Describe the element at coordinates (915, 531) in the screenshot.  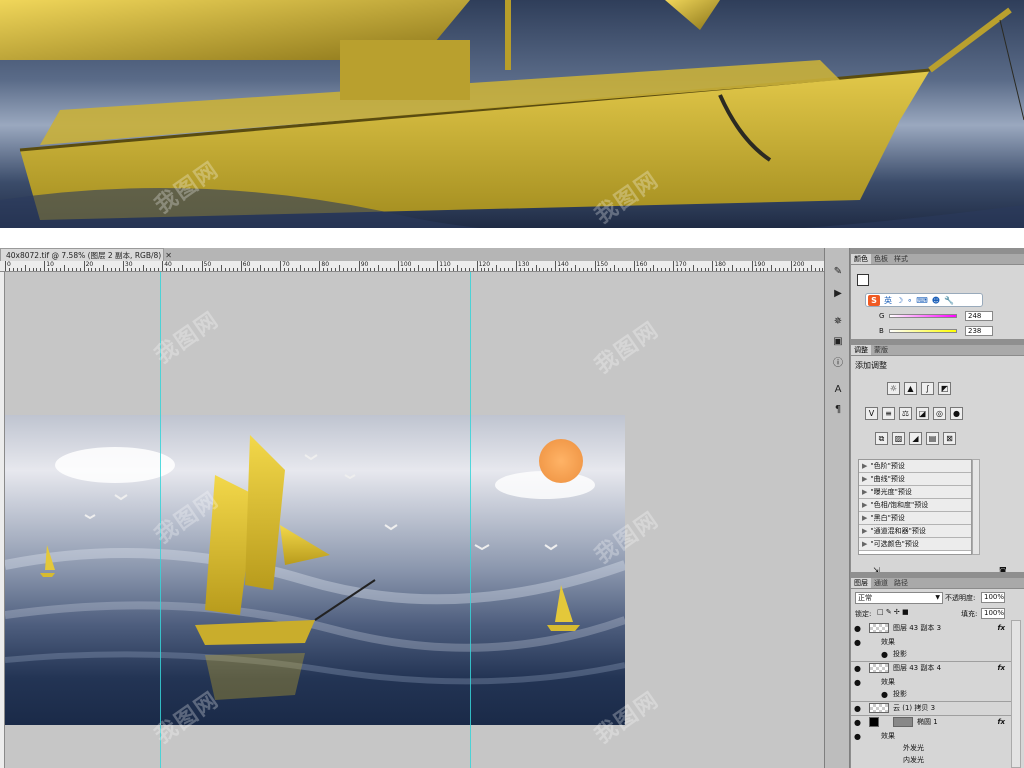
I see `preset-item: ▶ "通道混和器"预设` at that location.